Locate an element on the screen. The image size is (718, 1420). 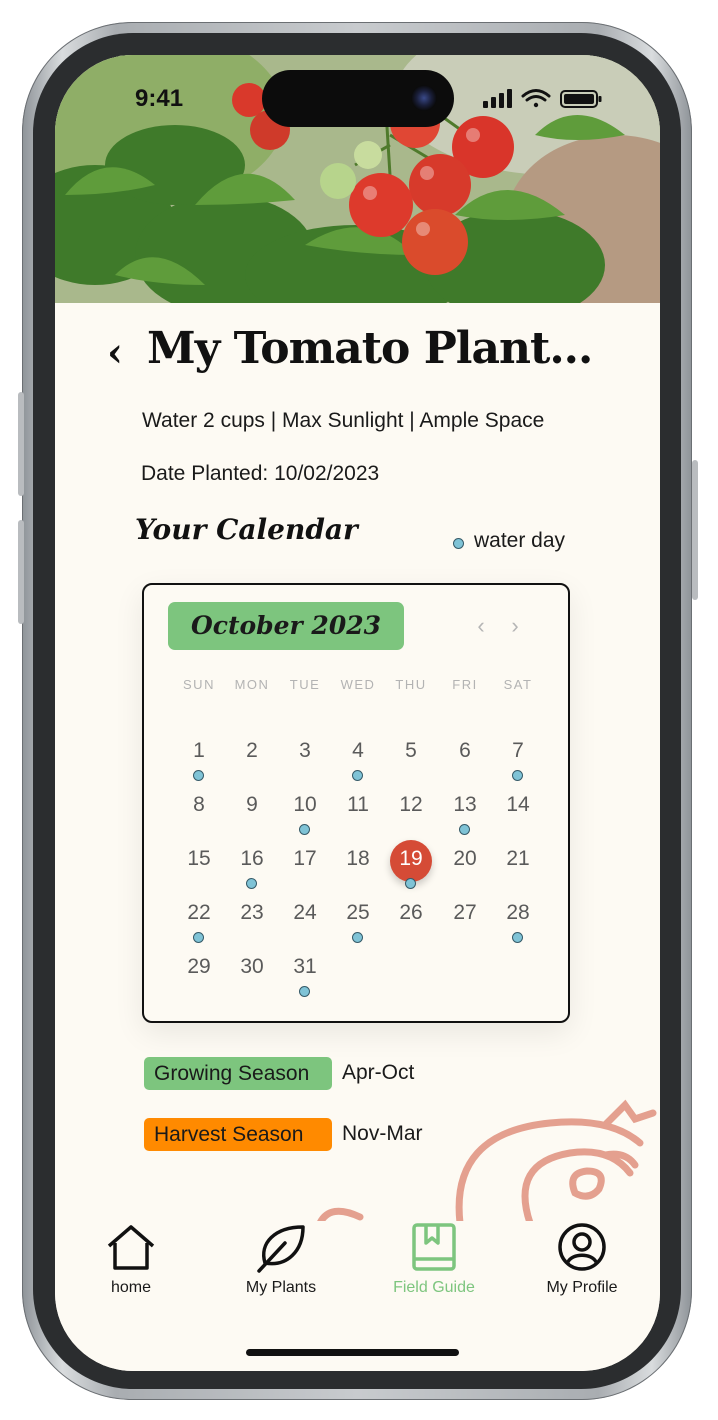
power-button is located at coordinates (695, 530).